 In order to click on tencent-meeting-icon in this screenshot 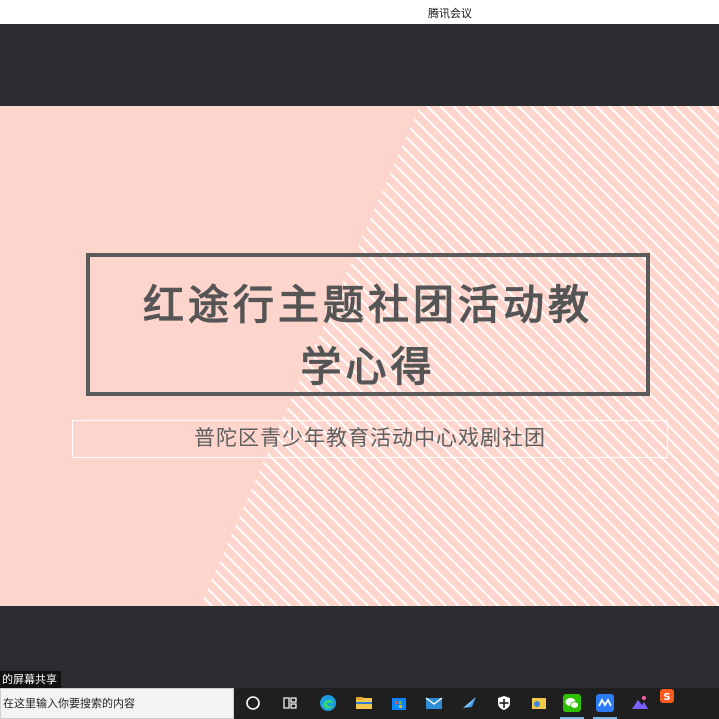, I will do `click(605, 703)`.